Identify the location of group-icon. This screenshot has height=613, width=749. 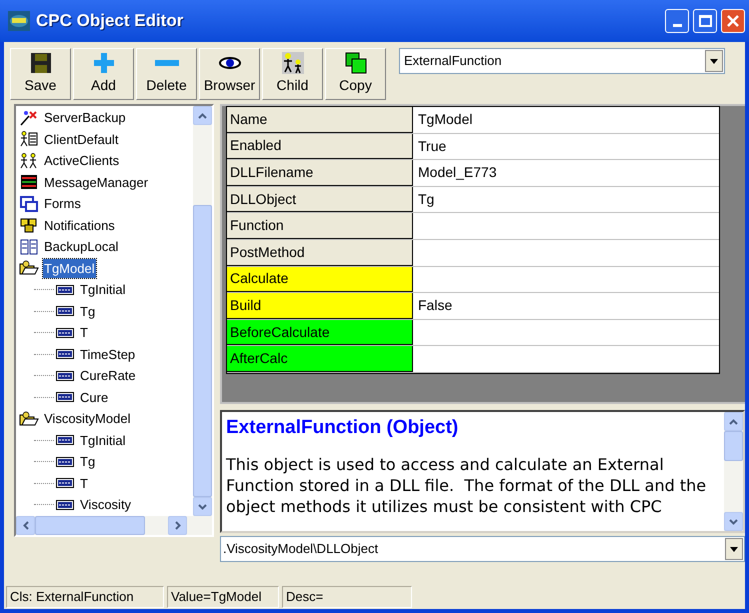
(29, 225).